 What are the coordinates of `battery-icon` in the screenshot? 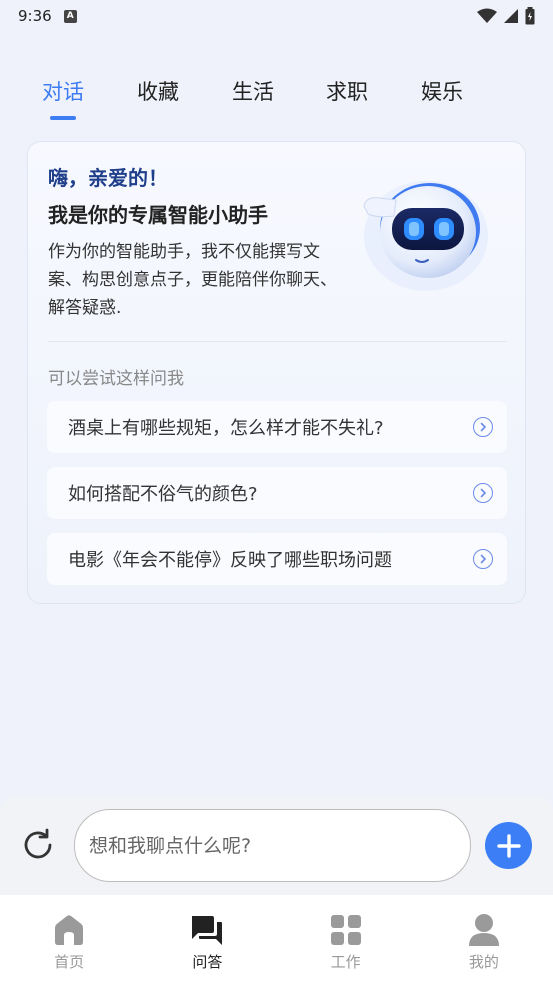 It's located at (530, 16).